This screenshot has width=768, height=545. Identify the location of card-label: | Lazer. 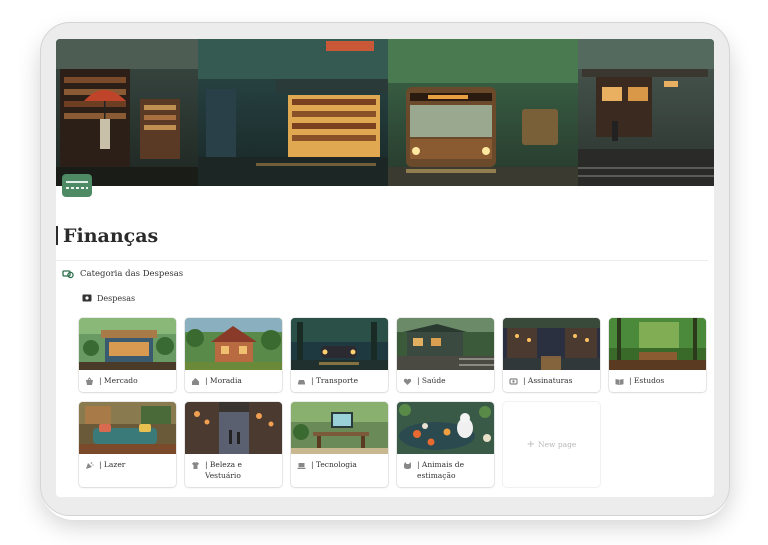
(112, 464).